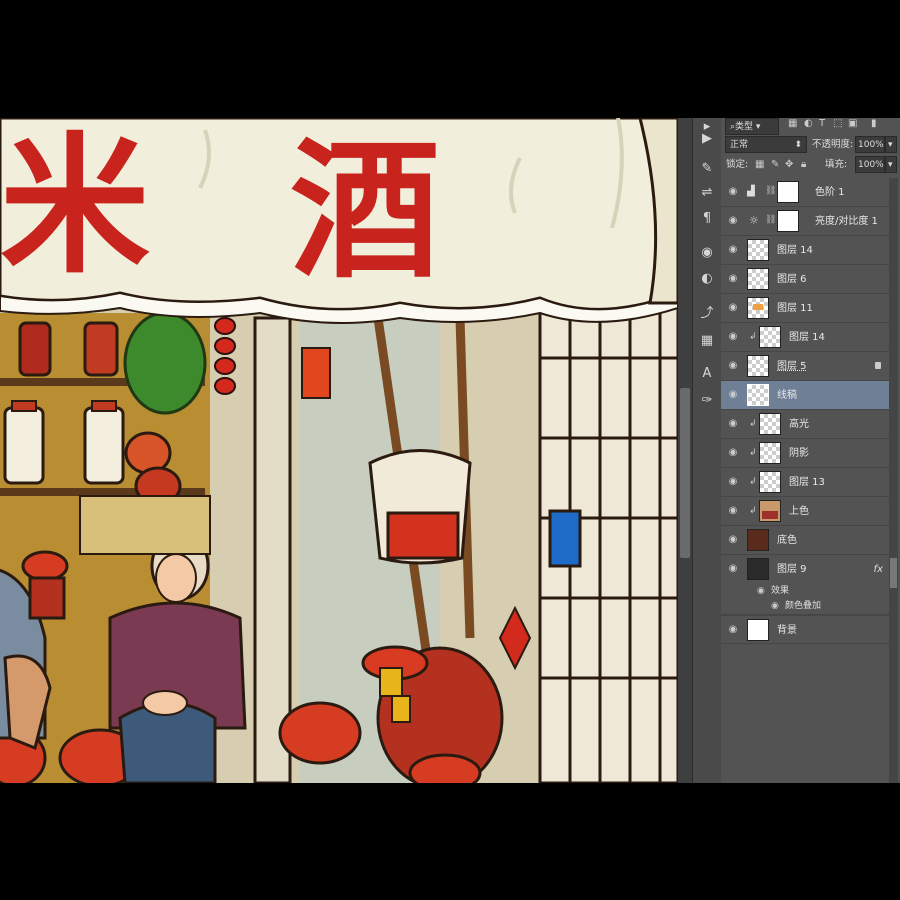 This screenshot has height=900, width=900. Describe the element at coordinates (707, 341) in the screenshot. I see `swatches-icon: ▦` at that location.